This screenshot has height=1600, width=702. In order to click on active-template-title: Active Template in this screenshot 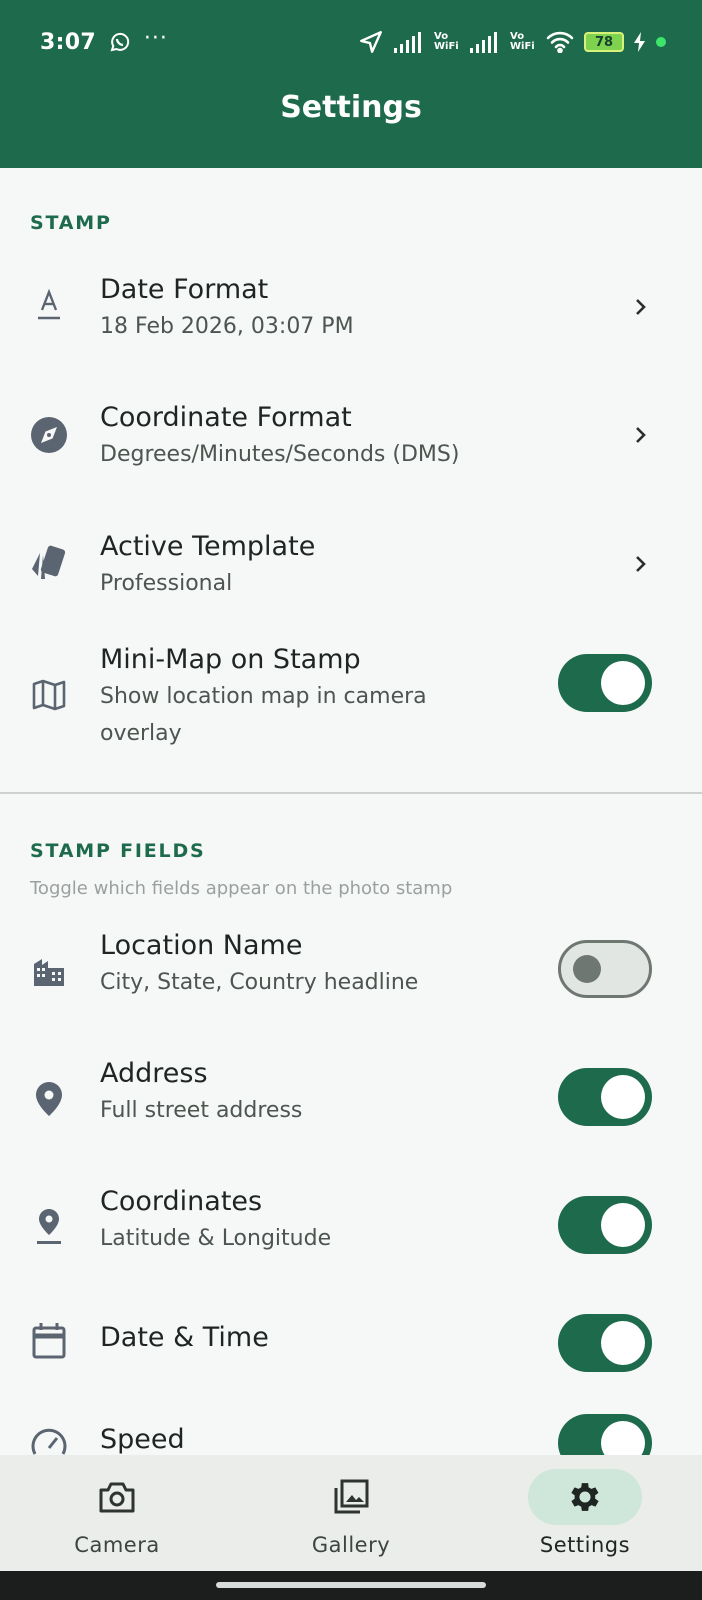, I will do `click(208, 546)`.